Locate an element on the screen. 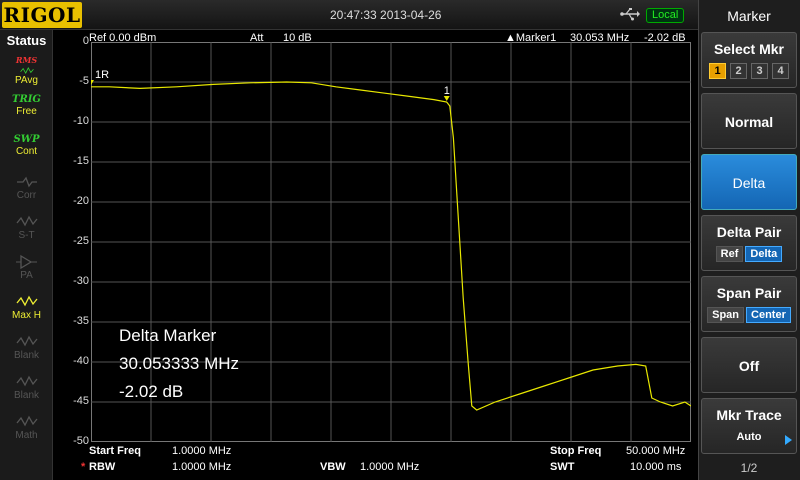 The height and width of the screenshot is (480, 800). status-item-label: Math is located at coordinates (26, 435).